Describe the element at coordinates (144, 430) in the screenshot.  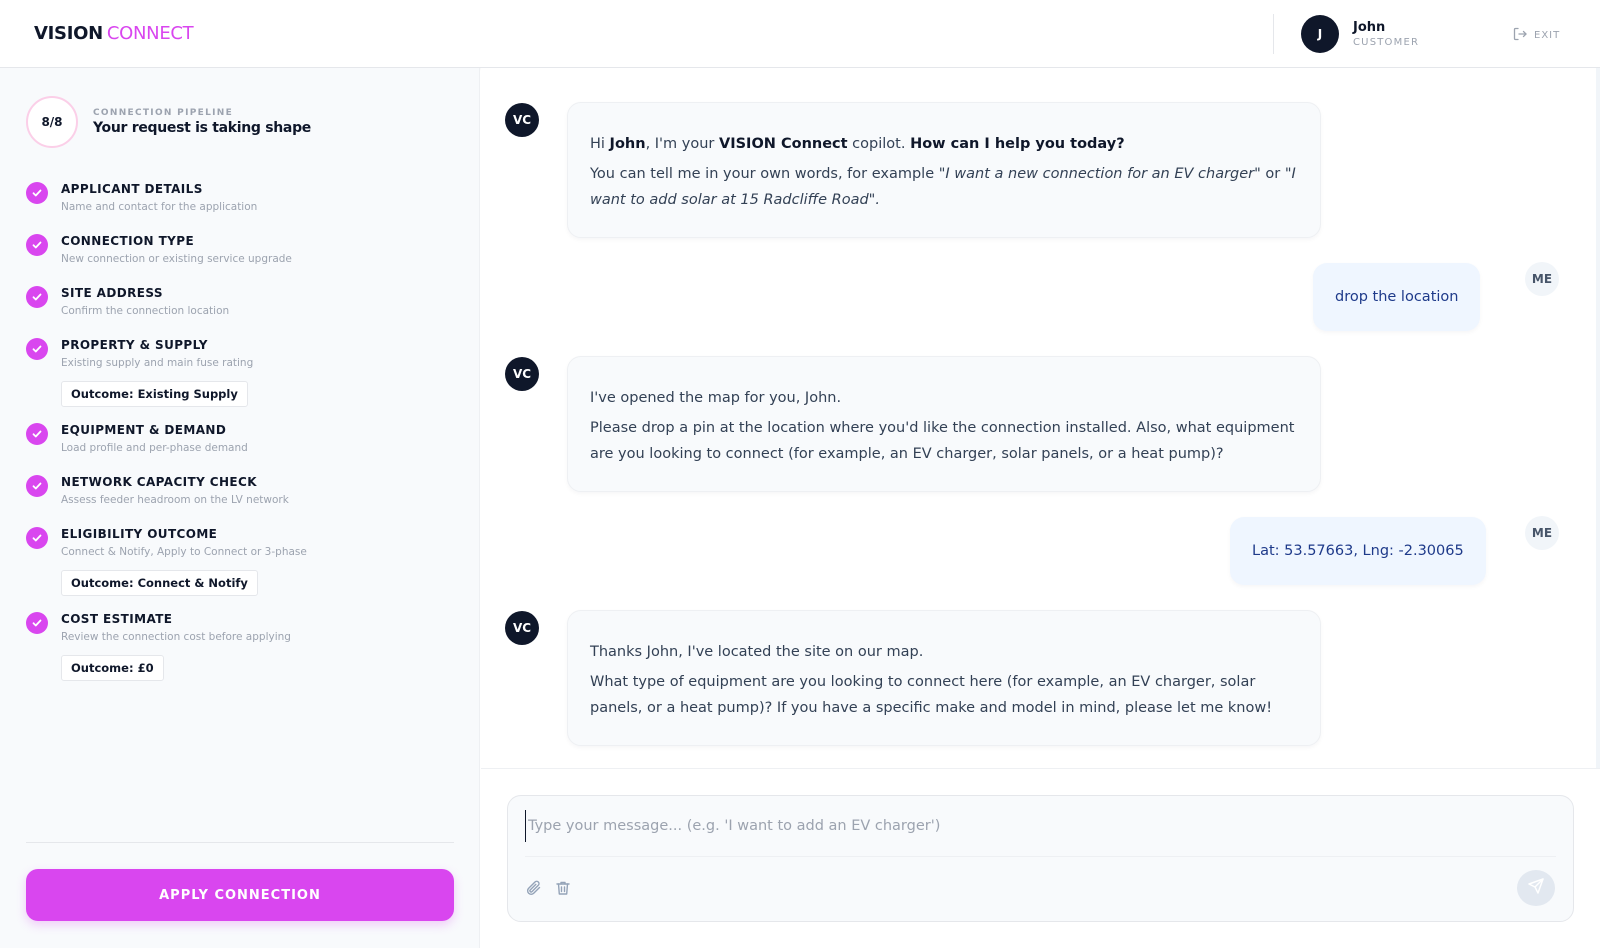
I see `step-title: EQUIPMENT & DEMAND` at that location.